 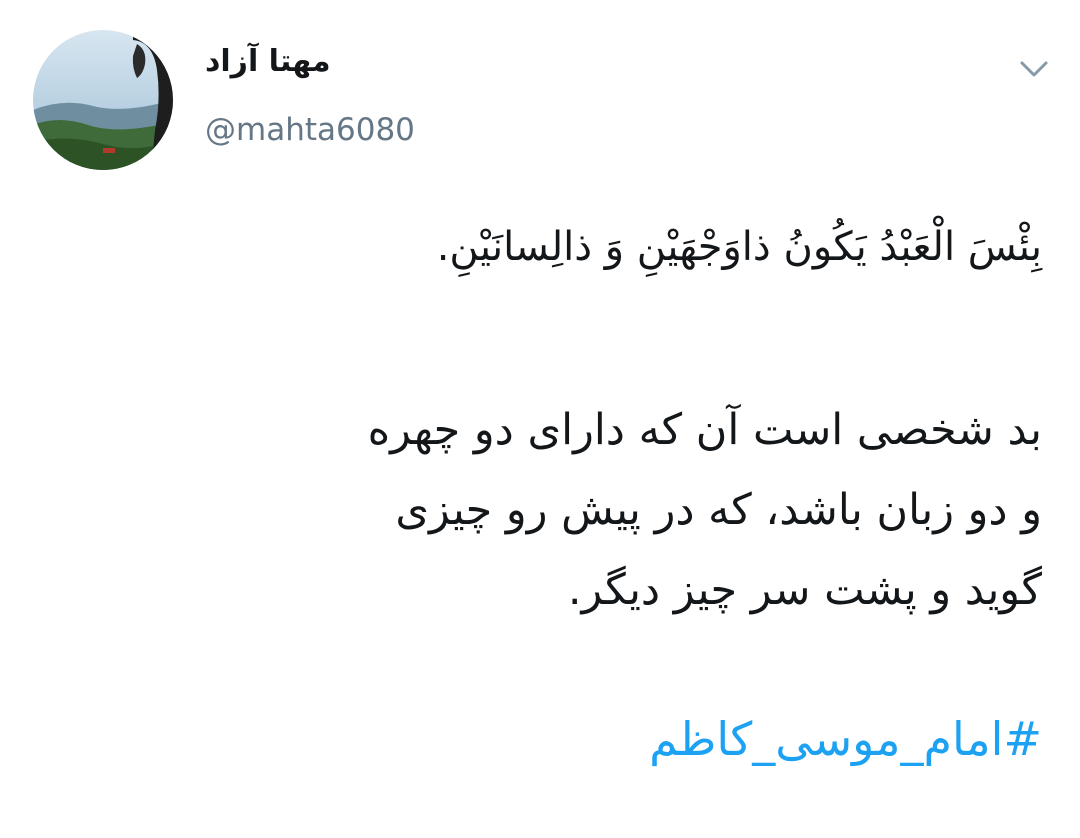 I want to click on author-avatar, so click(x=103, y=100).